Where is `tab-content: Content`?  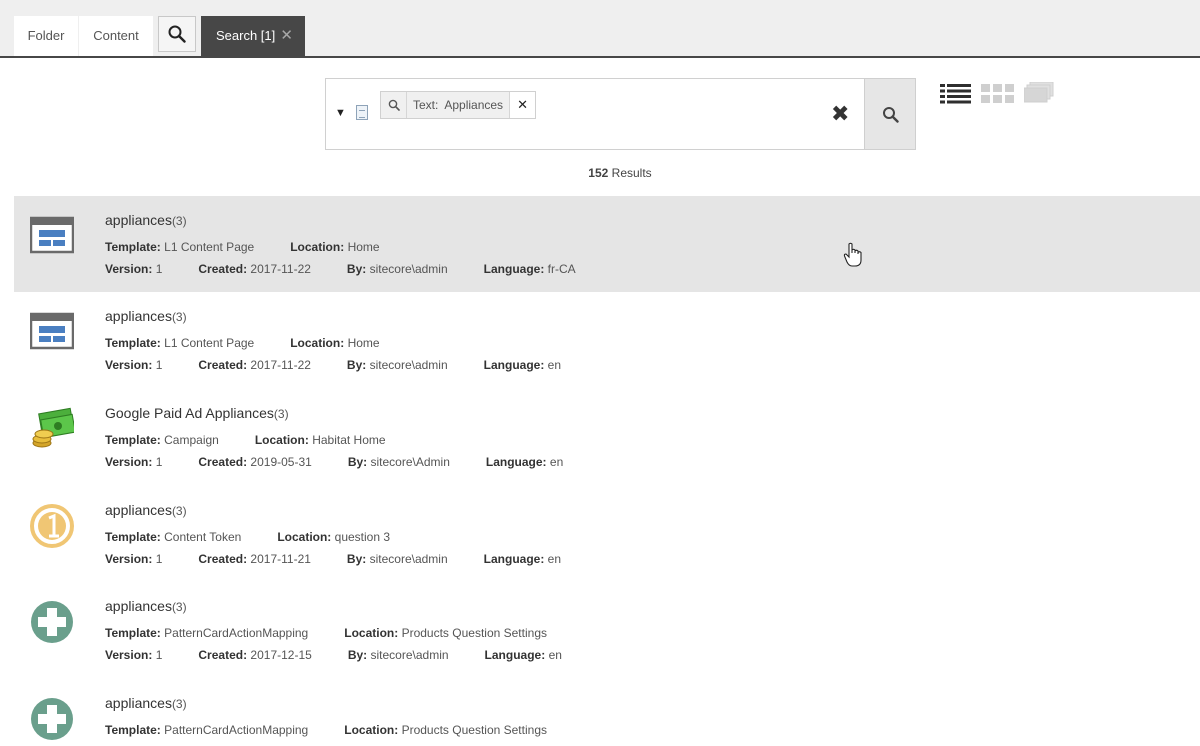 tab-content: Content is located at coordinates (116, 36).